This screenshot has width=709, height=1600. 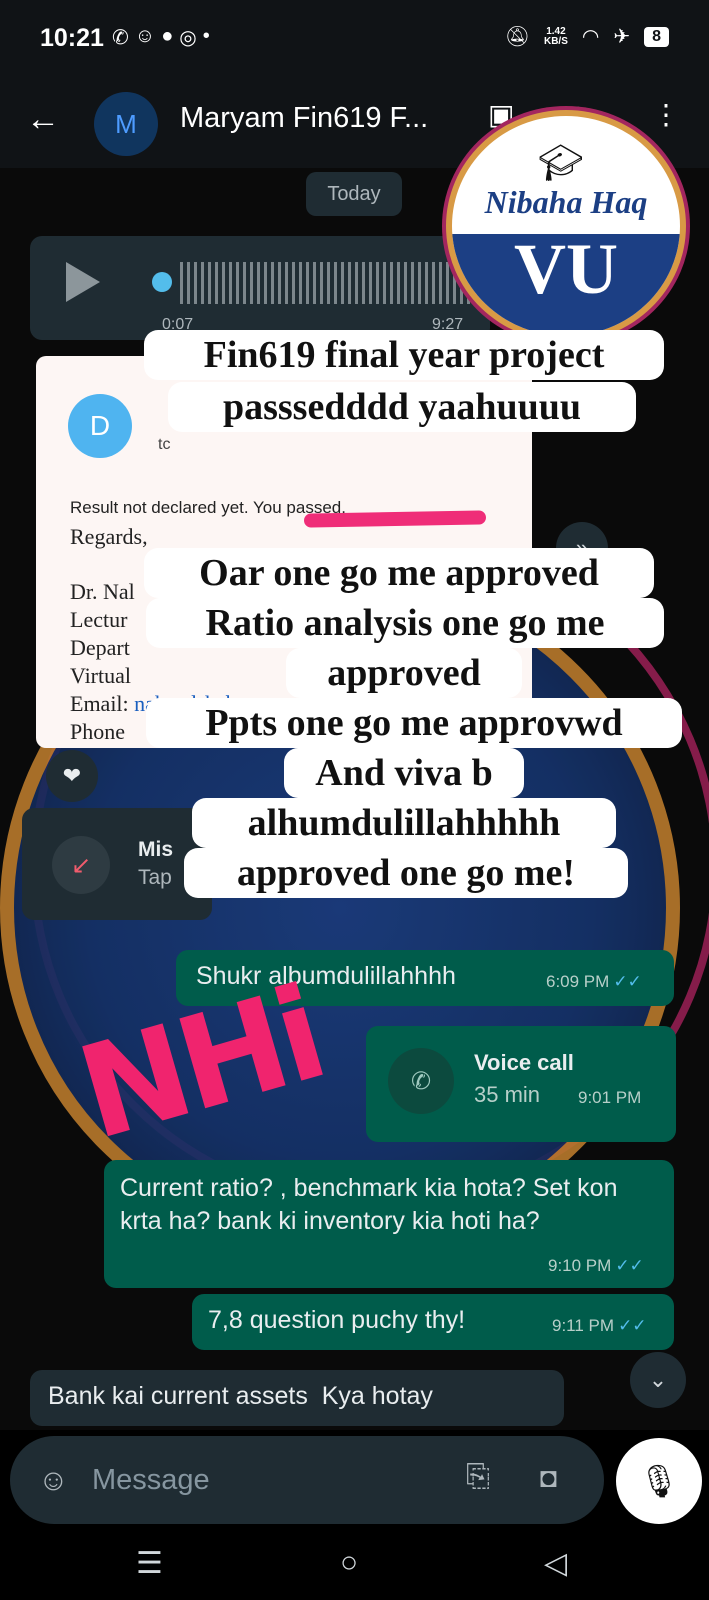 What do you see at coordinates (354, 39) in the screenshot?
I see `status-bar: 10:21 ✆ ☺ ● ◎ • 🔕︎ 1.42 KB/S ◠ ✈ 8` at bounding box center [354, 39].